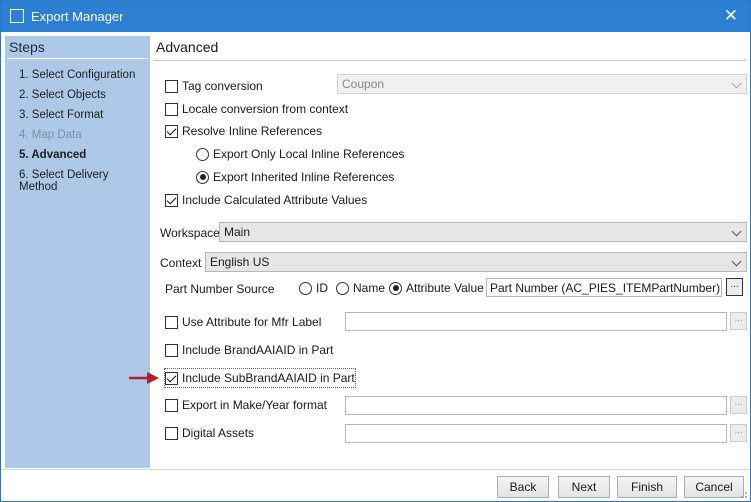 This screenshot has height=502, width=751. I want to click on make-year-field, so click(536, 405).